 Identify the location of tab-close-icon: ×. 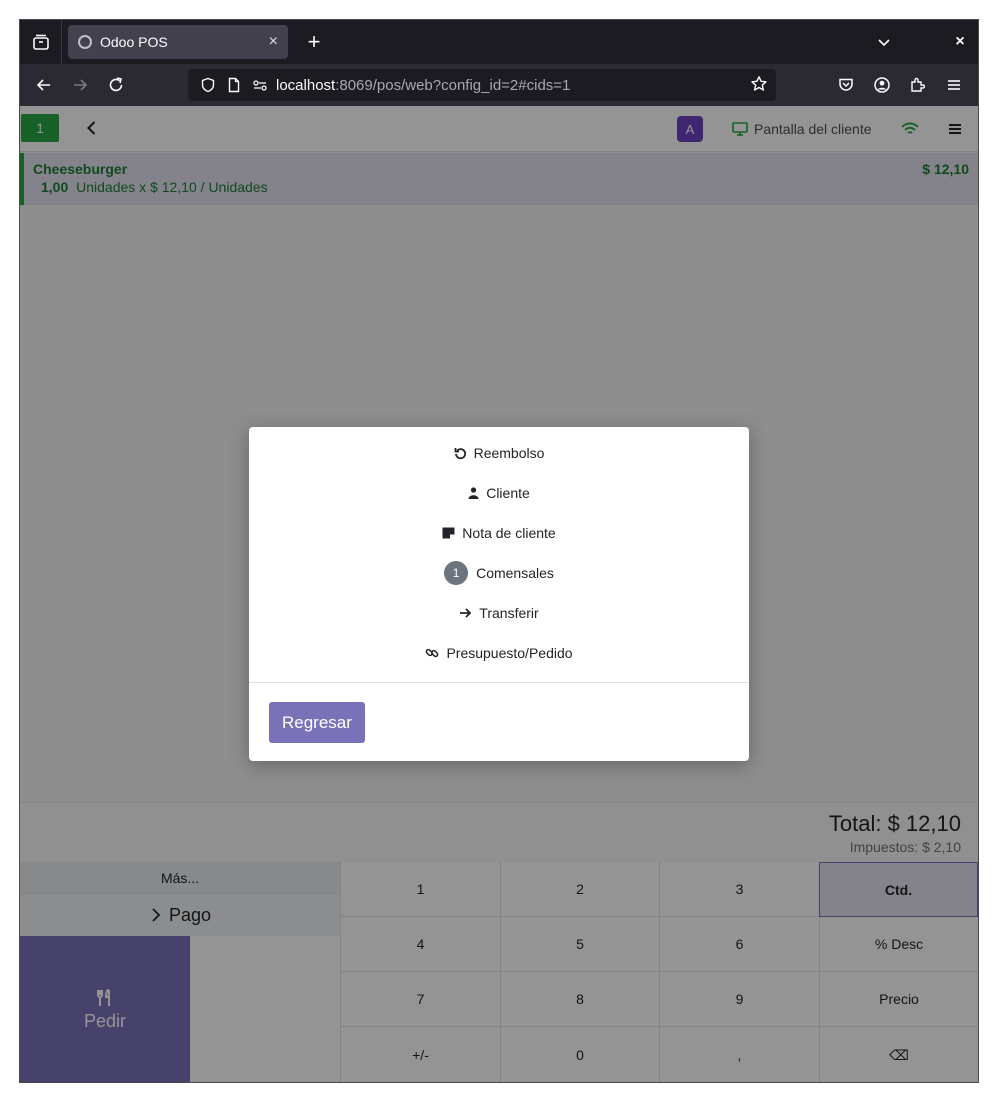
(273, 42).